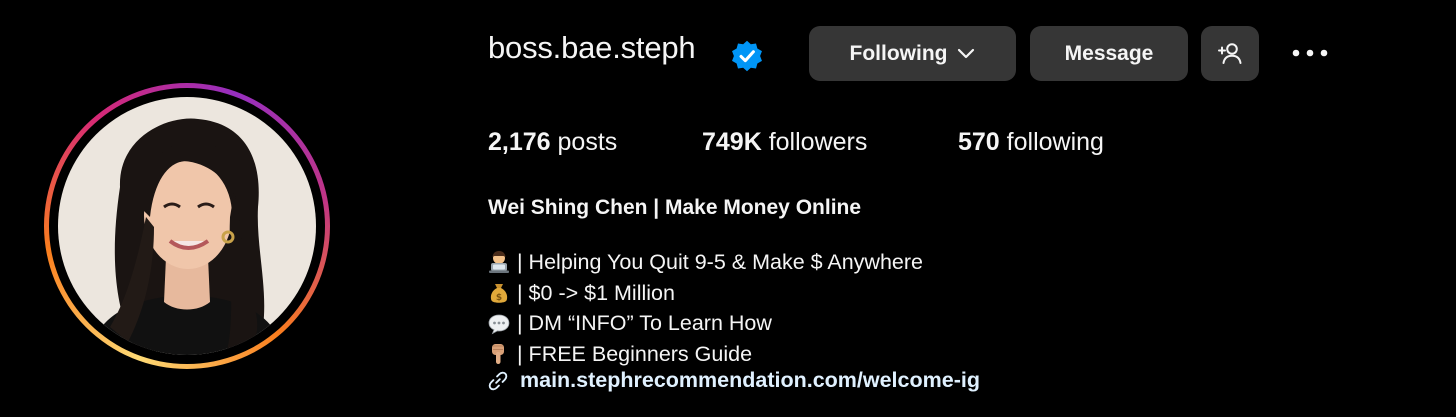 Image resolution: width=1456 pixels, height=417 pixels. I want to click on more-options-icon, so click(1310, 53).